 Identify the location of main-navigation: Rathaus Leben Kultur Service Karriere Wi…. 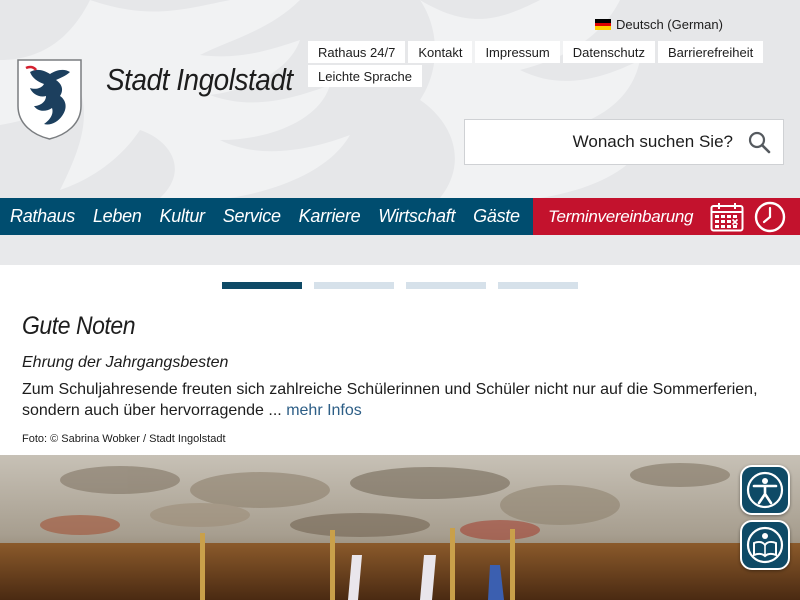
(400, 216).